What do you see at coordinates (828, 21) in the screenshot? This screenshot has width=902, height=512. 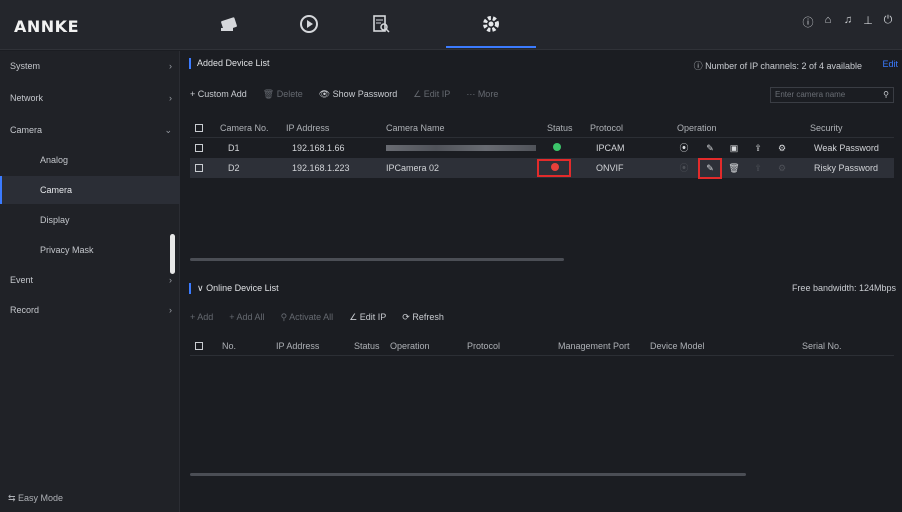 I see `home-icon: ⌂` at bounding box center [828, 21].